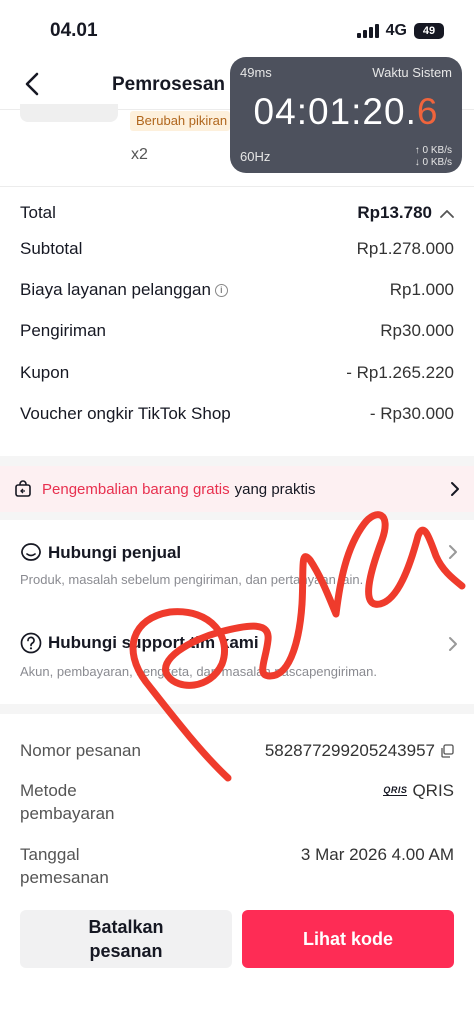  What do you see at coordinates (237, 803) in the screenshot?
I see `payment-method-row: Metode pembayaran QRIS QRIS` at bounding box center [237, 803].